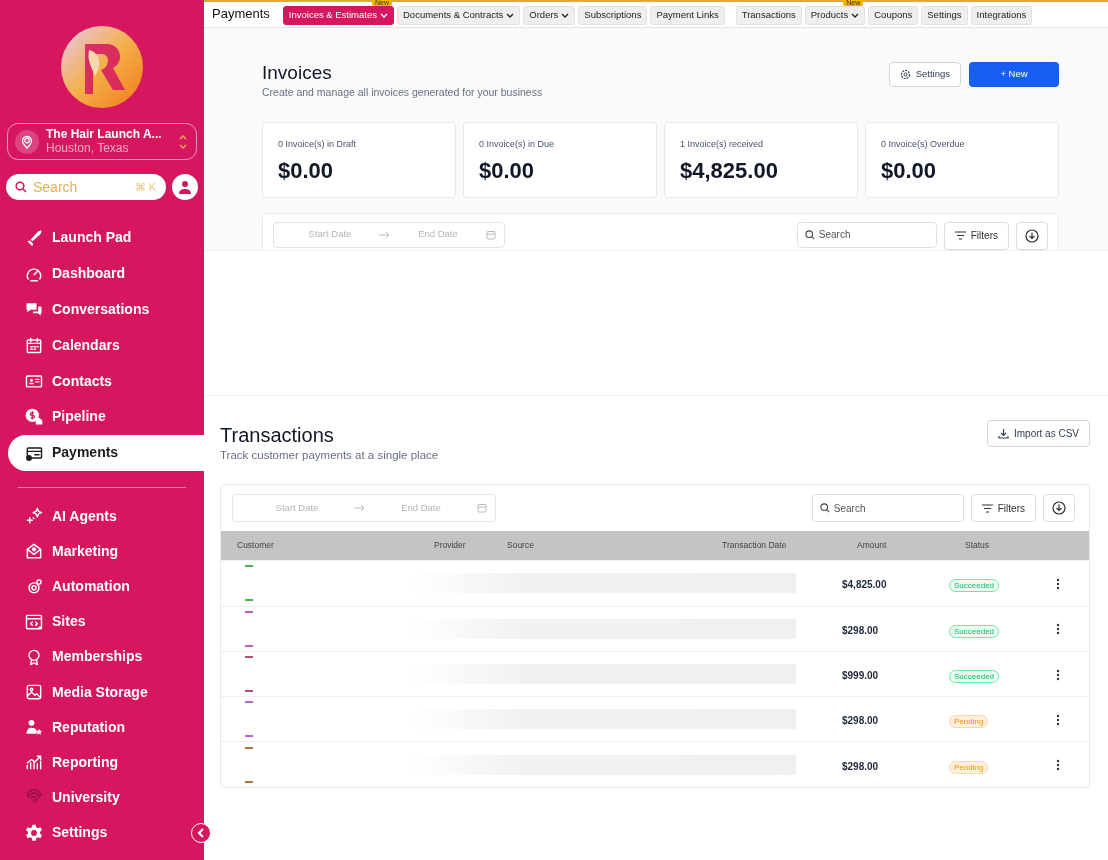  I want to click on amount-text: $4,825.00, so click(864, 585).